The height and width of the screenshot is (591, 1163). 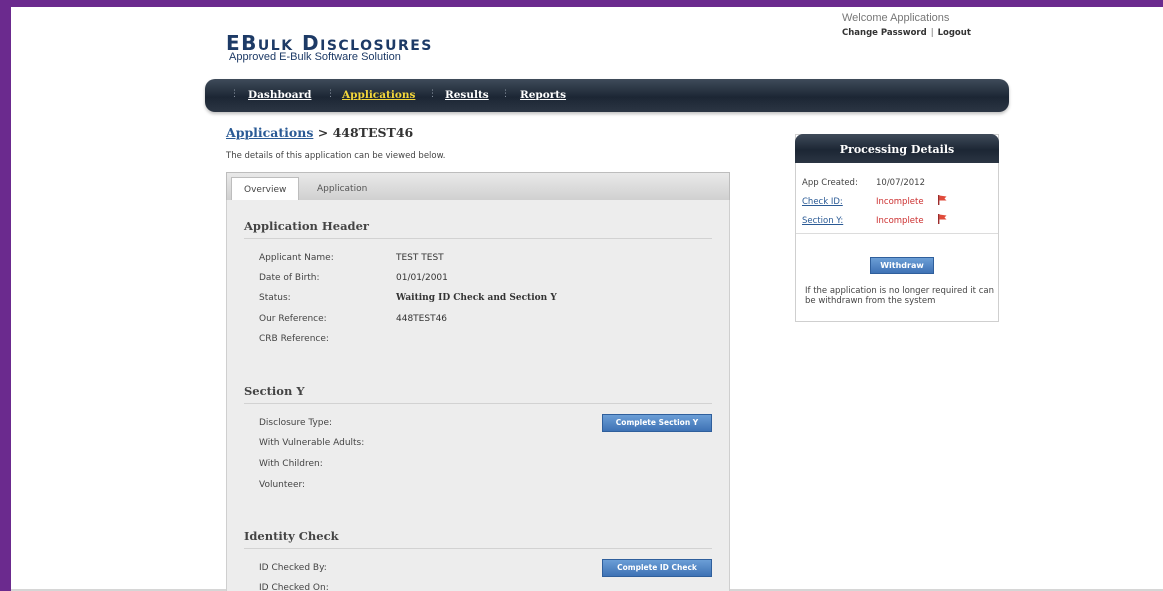 What do you see at coordinates (279, 95) in the screenshot?
I see `nav-item-dashboard: Dashboard` at bounding box center [279, 95].